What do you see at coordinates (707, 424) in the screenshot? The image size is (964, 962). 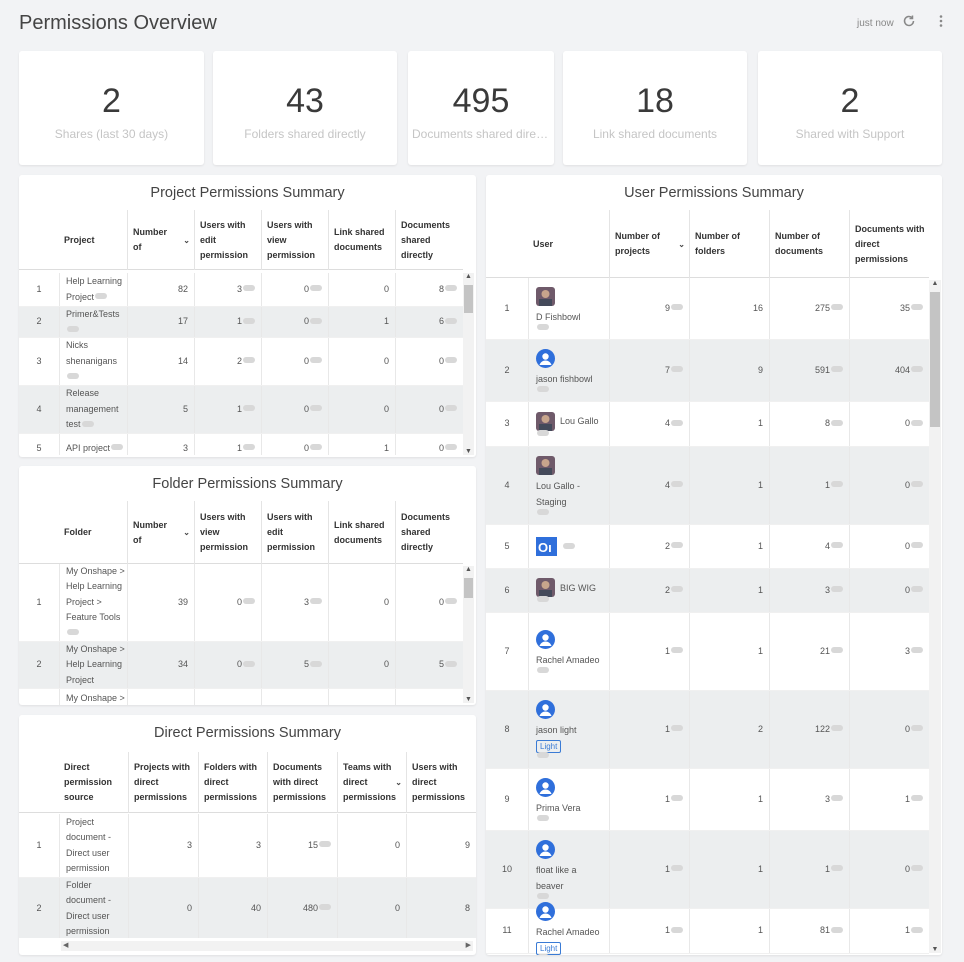 I see `table-row: 3 Lou Gallo 4 1 8 0` at bounding box center [707, 424].